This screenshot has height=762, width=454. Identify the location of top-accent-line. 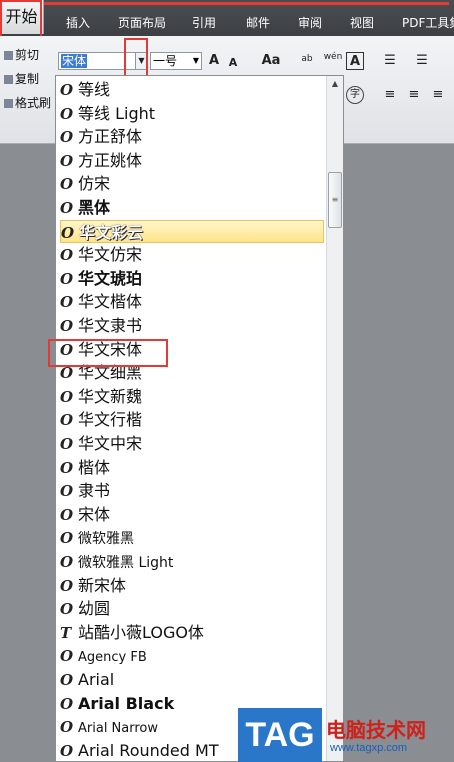
(246, 3).